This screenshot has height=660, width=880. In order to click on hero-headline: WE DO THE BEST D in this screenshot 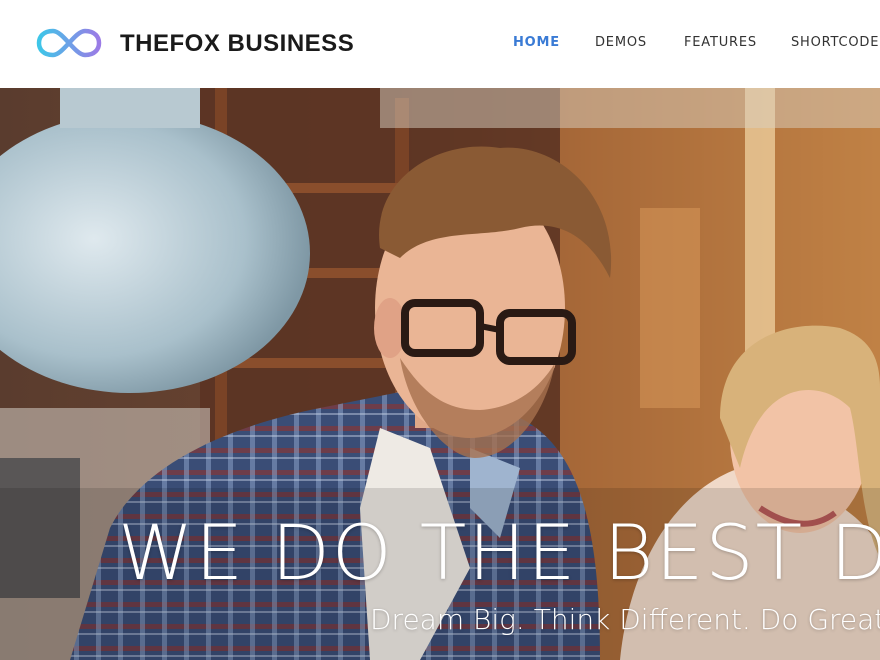, I will do `click(499, 552)`.